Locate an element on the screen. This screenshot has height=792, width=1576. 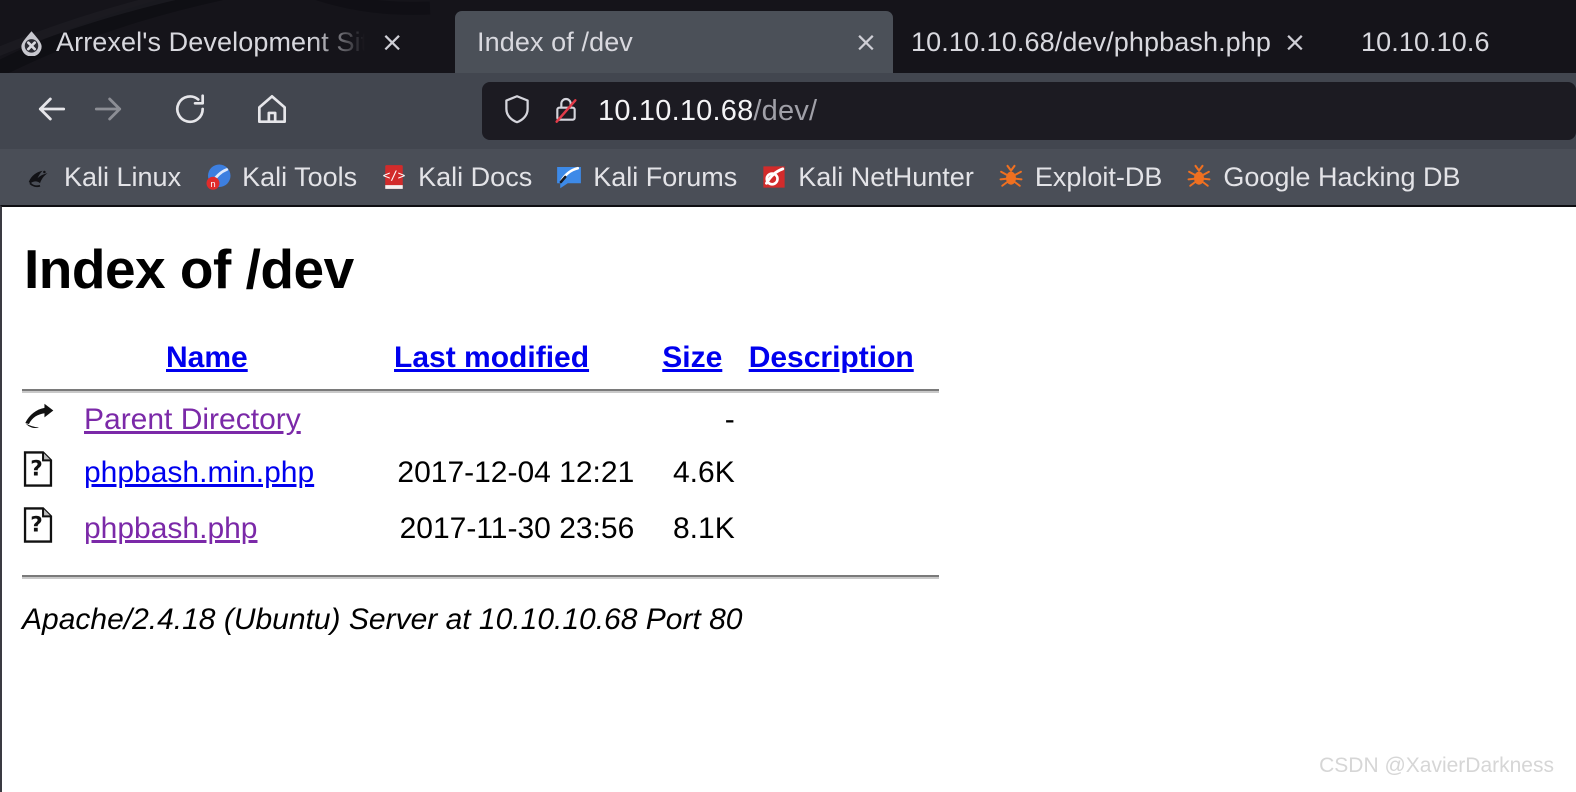
tab-title: Arrexel's Development Sit is located at coordinates (212, 41).